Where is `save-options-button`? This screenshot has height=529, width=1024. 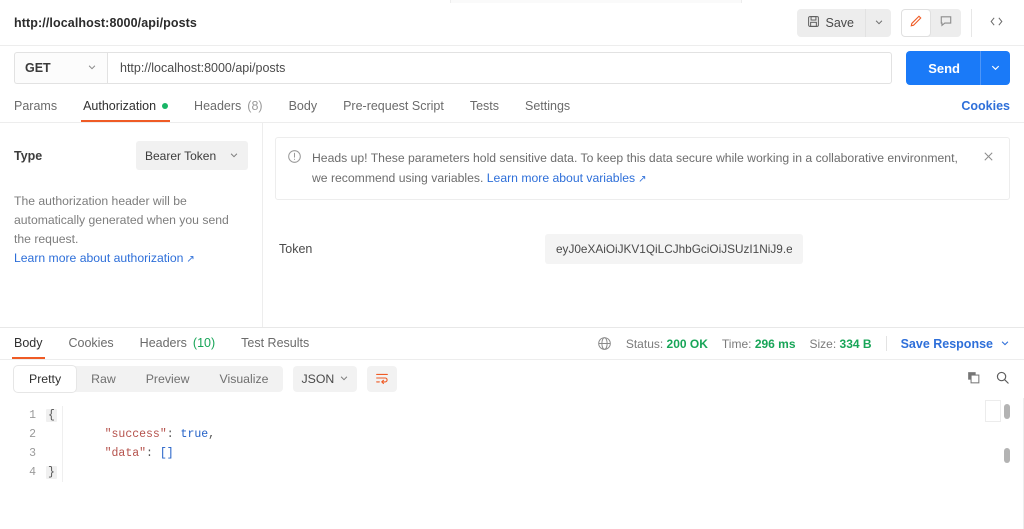 save-options-button is located at coordinates (878, 22).